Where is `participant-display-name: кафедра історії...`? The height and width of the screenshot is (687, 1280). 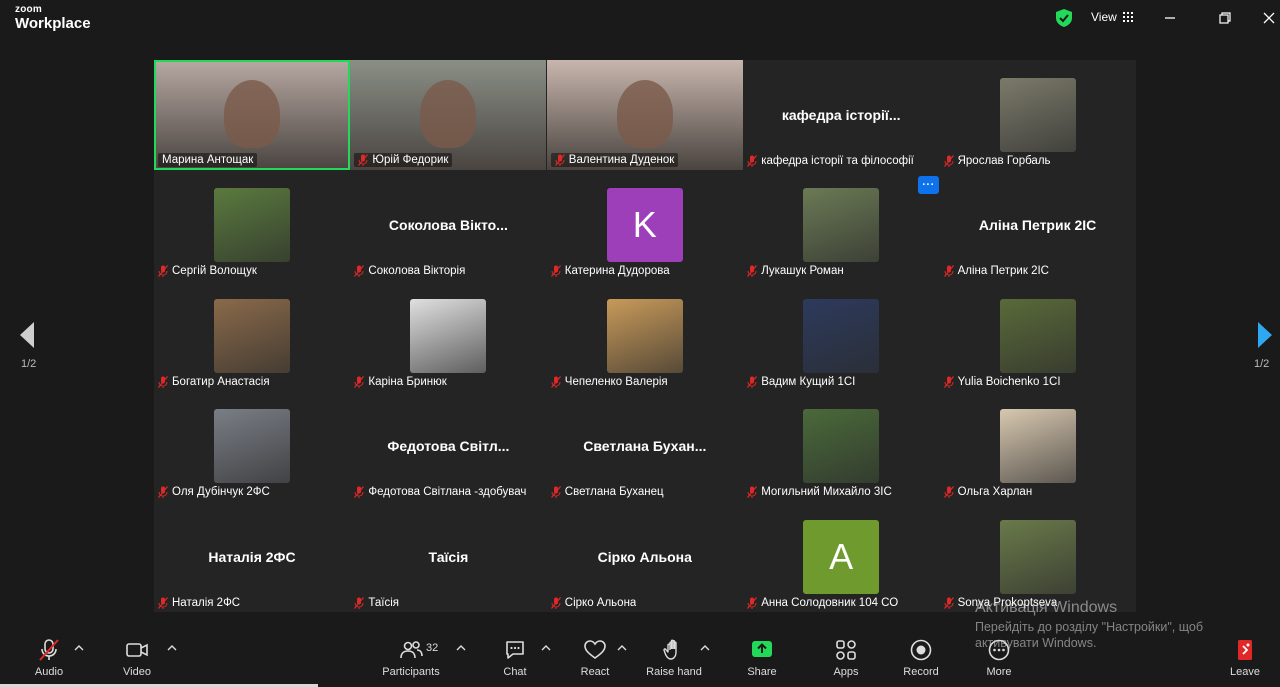
participant-display-name: кафедра історії... is located at coordinates (841, 115).